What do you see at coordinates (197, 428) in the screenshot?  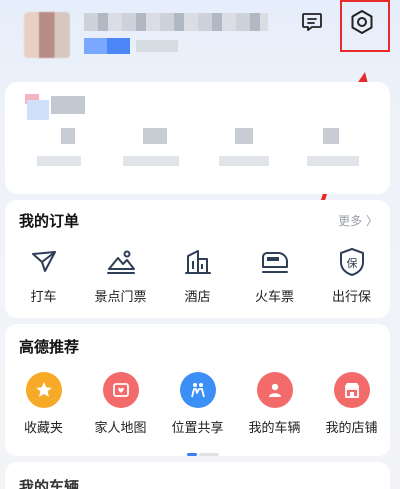 I see `recommend-item-label: 位置共享` at bounding box center [197, 428].